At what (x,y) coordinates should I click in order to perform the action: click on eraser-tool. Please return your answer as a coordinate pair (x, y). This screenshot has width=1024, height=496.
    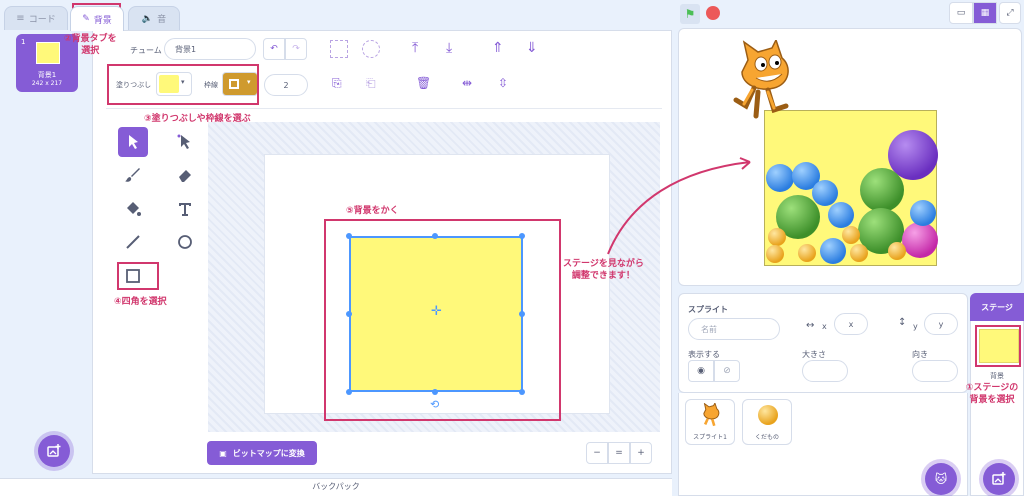
    Looking at the image, I should click on (185, 175).